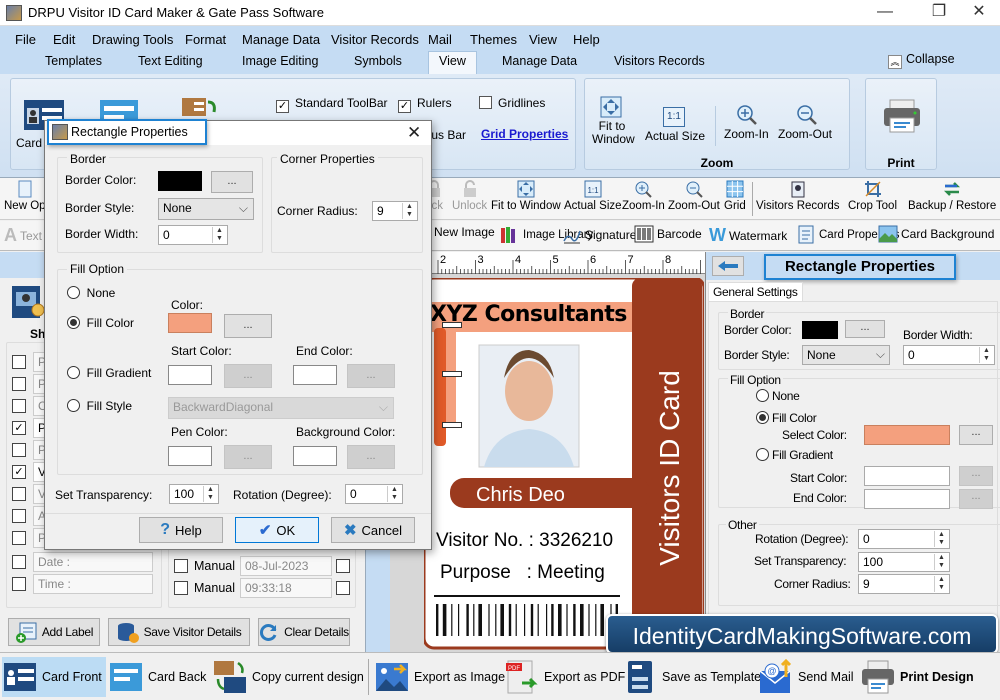 The height and width of the screenshot is (700, 1000). What do you see at coordinates (280, 61) in the screenshot?
I see `tab-image-editing: Image Editing` at bounding box center [280, 61].